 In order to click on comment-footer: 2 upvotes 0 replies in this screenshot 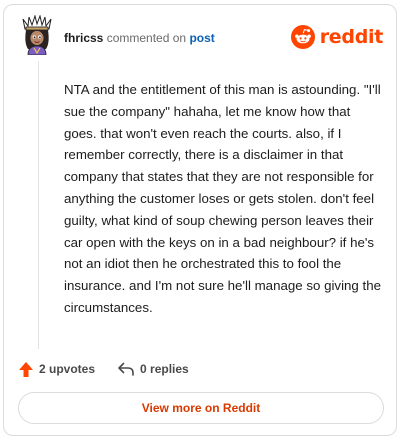, I will do `click(103, 369)`.